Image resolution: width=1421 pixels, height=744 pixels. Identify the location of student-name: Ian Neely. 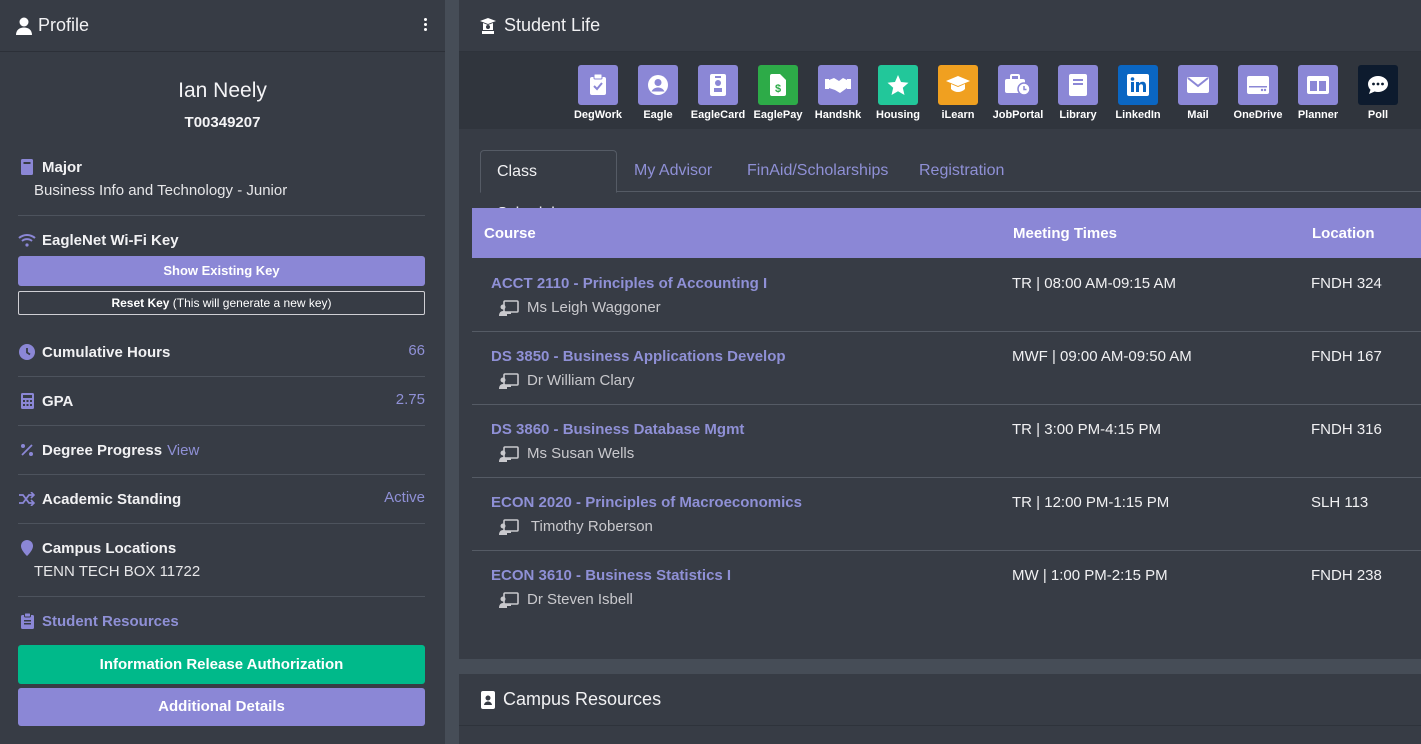
(222, 90).